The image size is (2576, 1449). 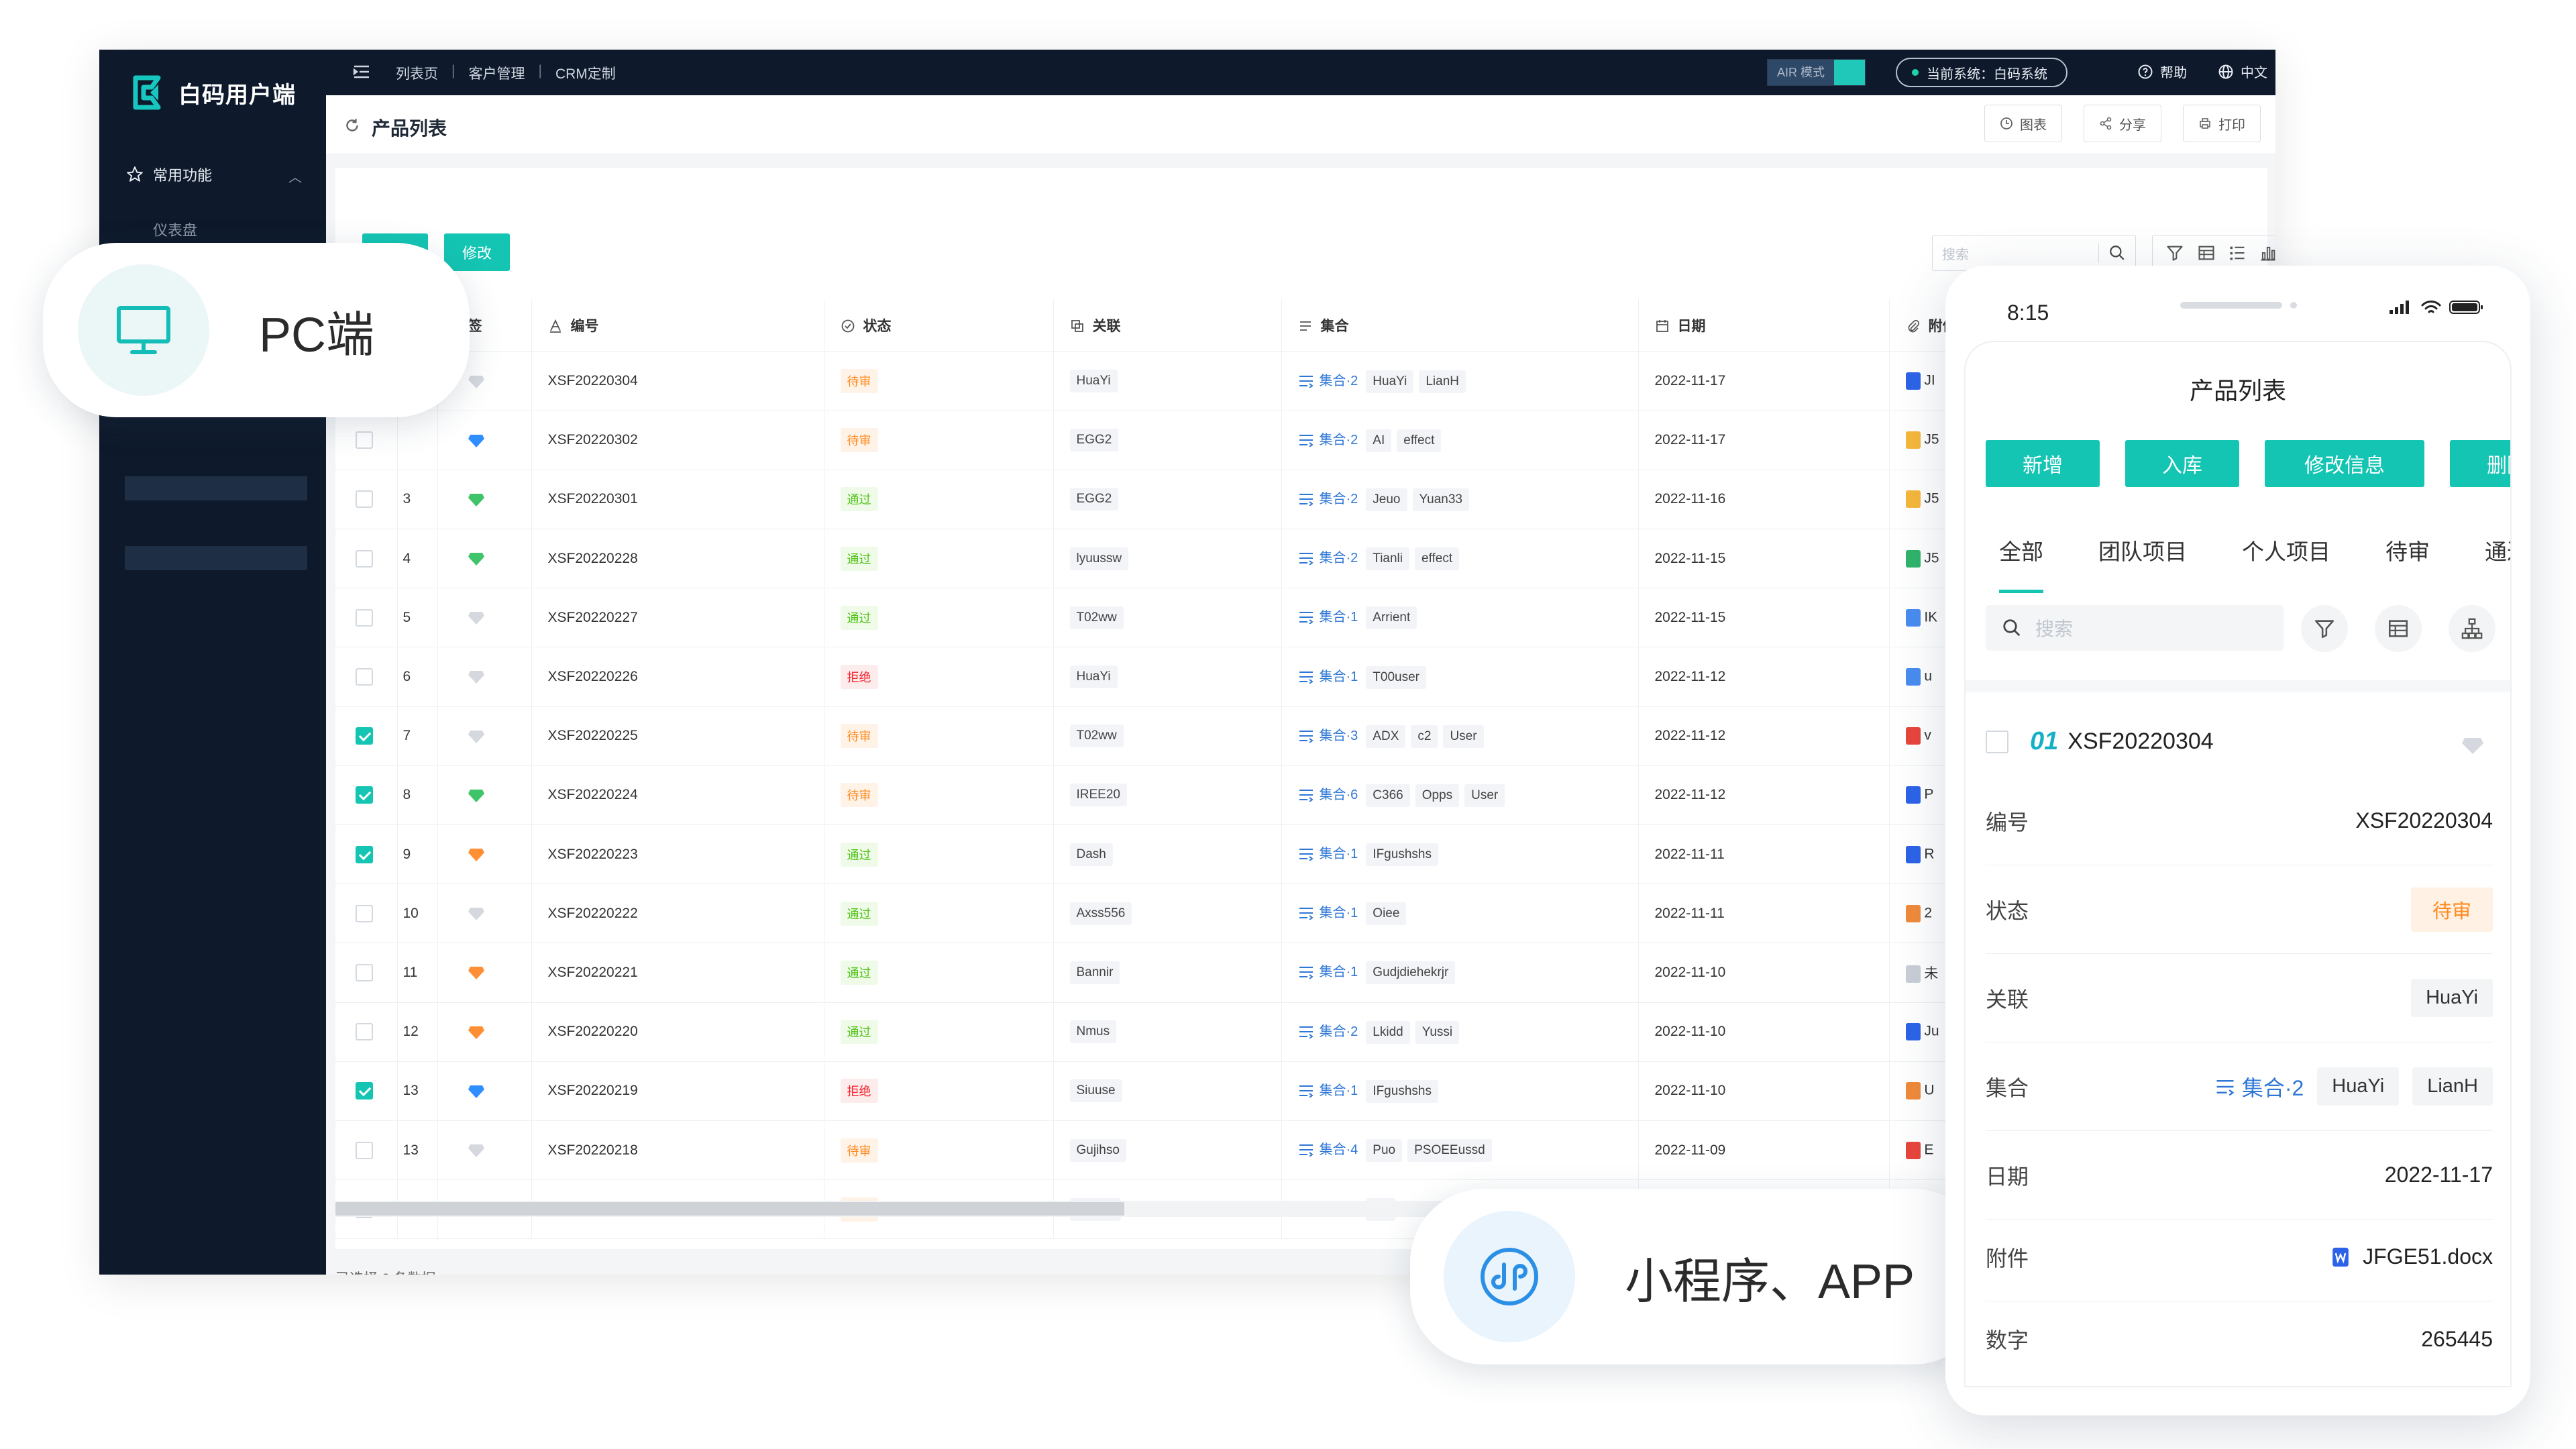 What do you see at coordinates (1411, 973) in the screenshot?
I see `set-chip: Gudjdiehekrjr` at bounding box center [1411, 973].